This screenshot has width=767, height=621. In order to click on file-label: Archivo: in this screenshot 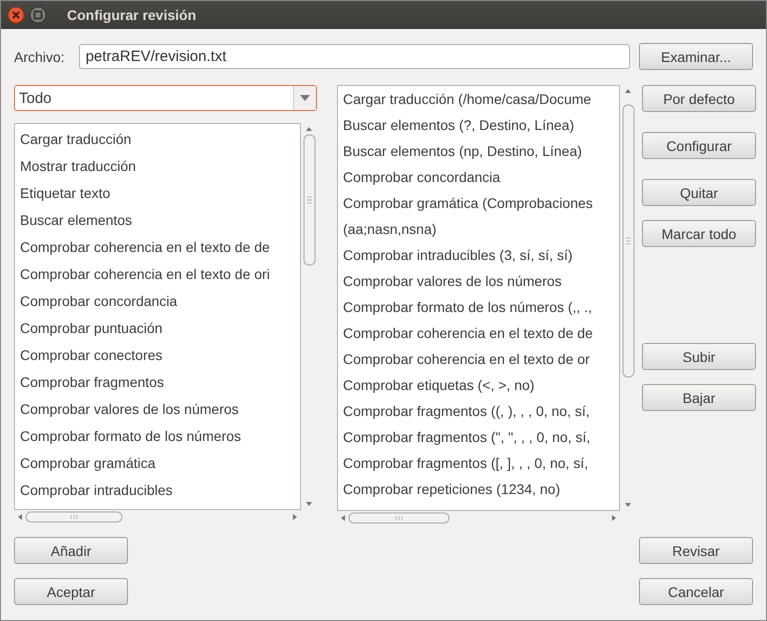, I will do `click(39, 56)`.